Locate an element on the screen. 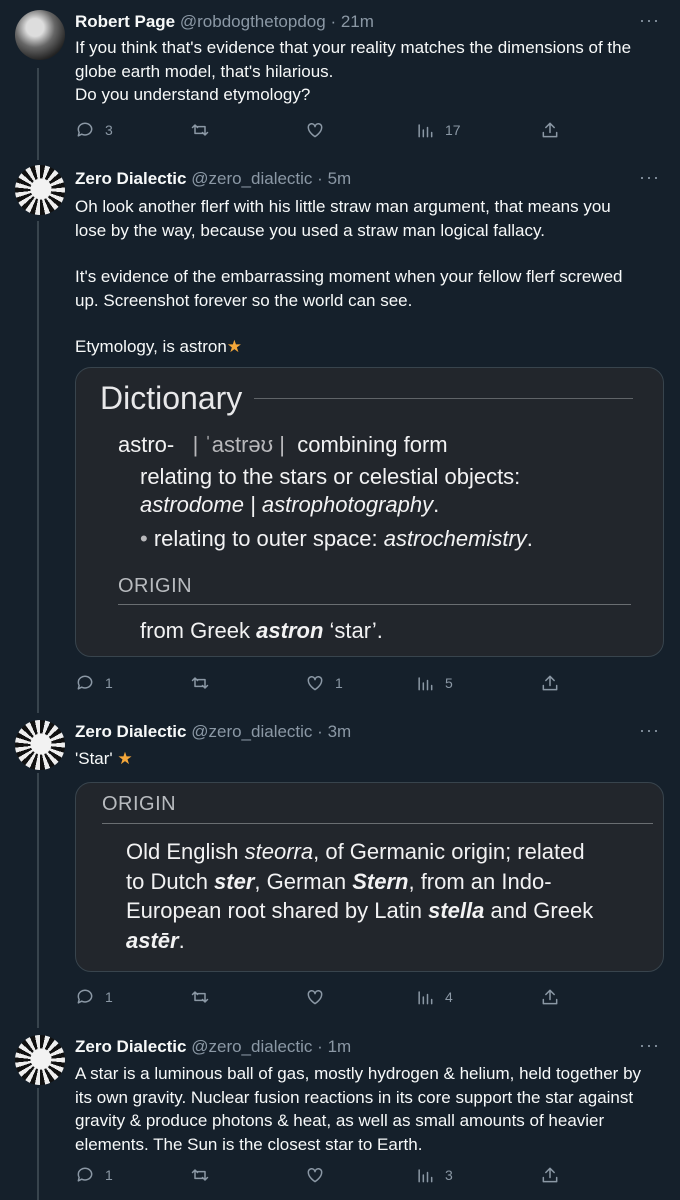 The width and height of the screenshot is (680, 1200). tweet-actions: 1 4 is located at coordinates (325, 999).